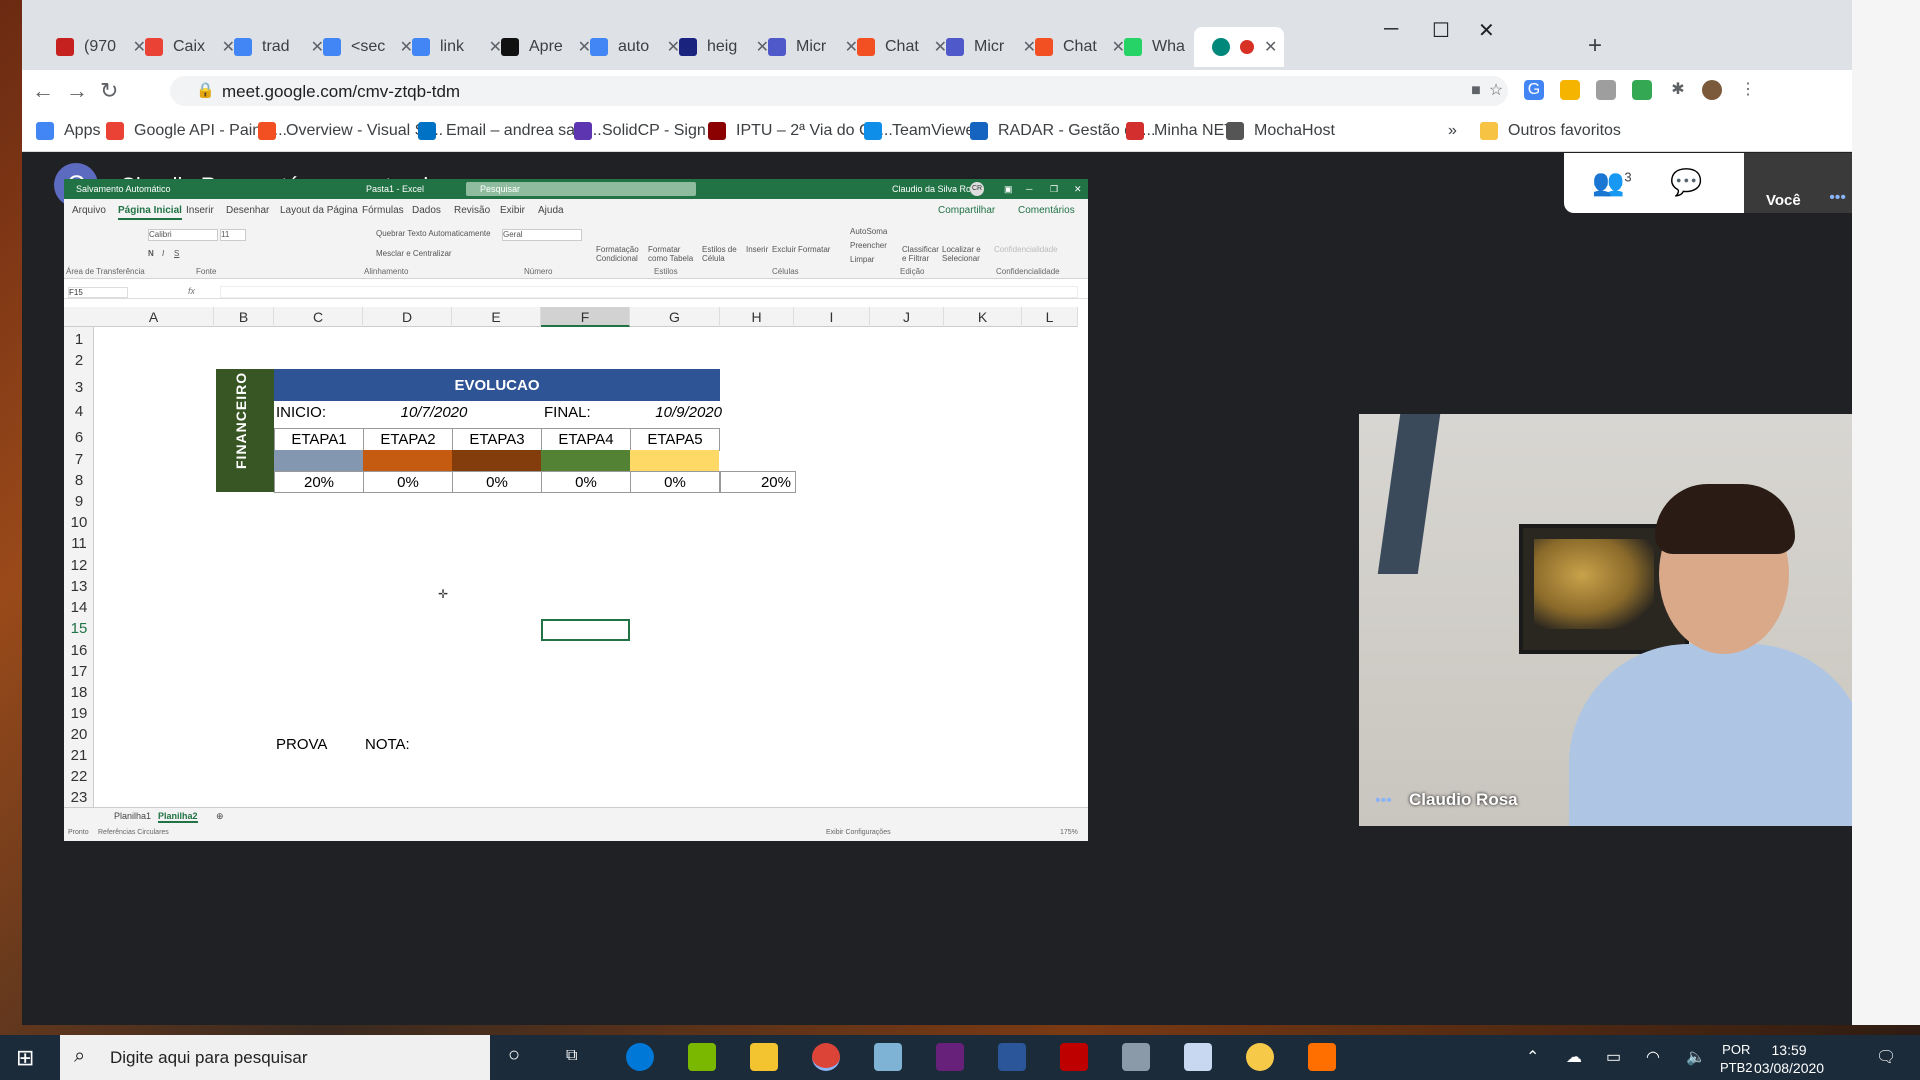 The image size is (1920, 1080). I want to click on address-bar: 🔒 meet.google.com/cmv-ztqb-tdm ■ ☆, so click(839, 91).